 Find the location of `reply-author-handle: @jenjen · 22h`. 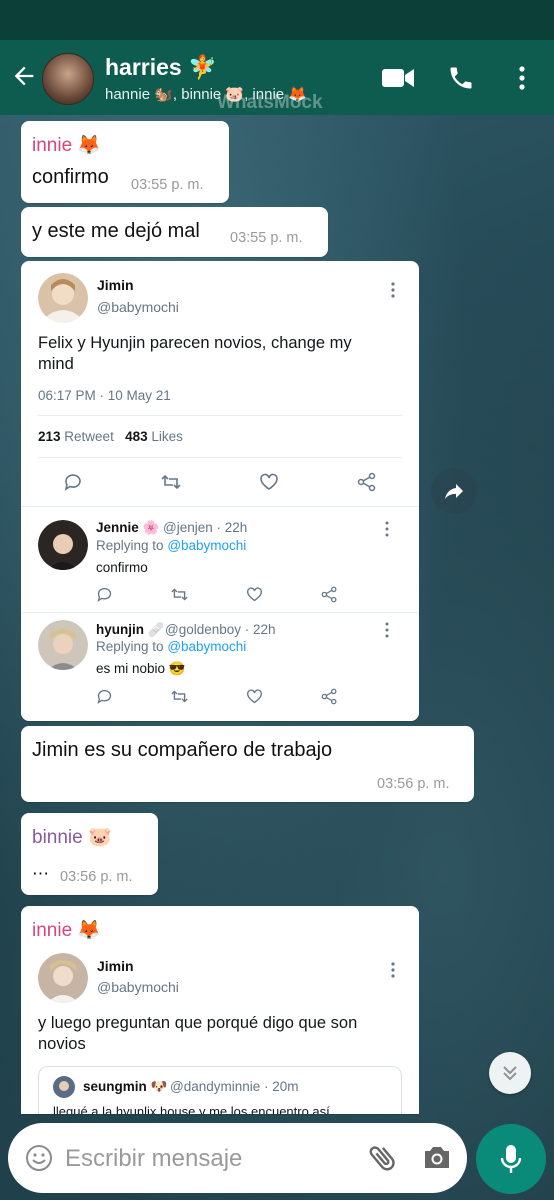

reply-author-handle: @jenjen · 22h is located at coordinates (205, 527).